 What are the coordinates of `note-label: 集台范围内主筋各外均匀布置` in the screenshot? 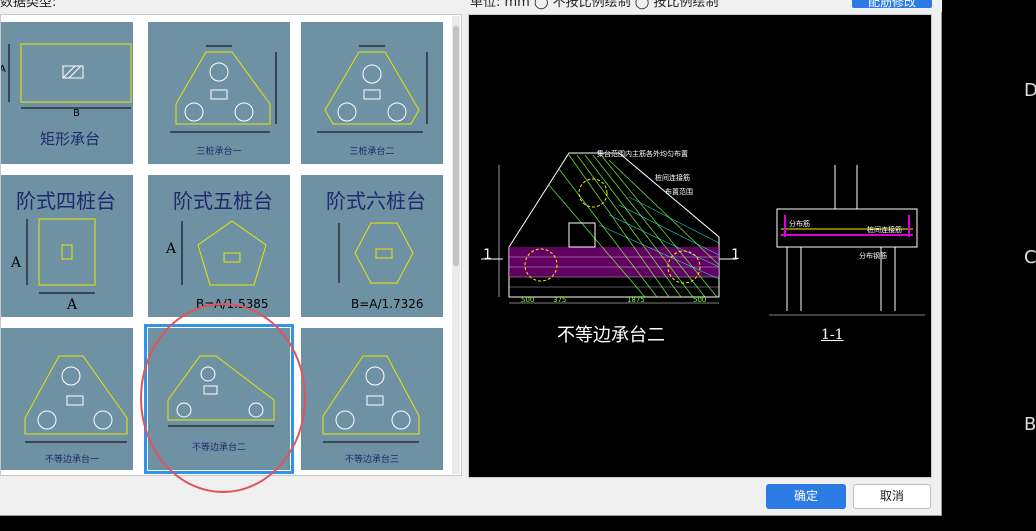 It's located at (642, 154).